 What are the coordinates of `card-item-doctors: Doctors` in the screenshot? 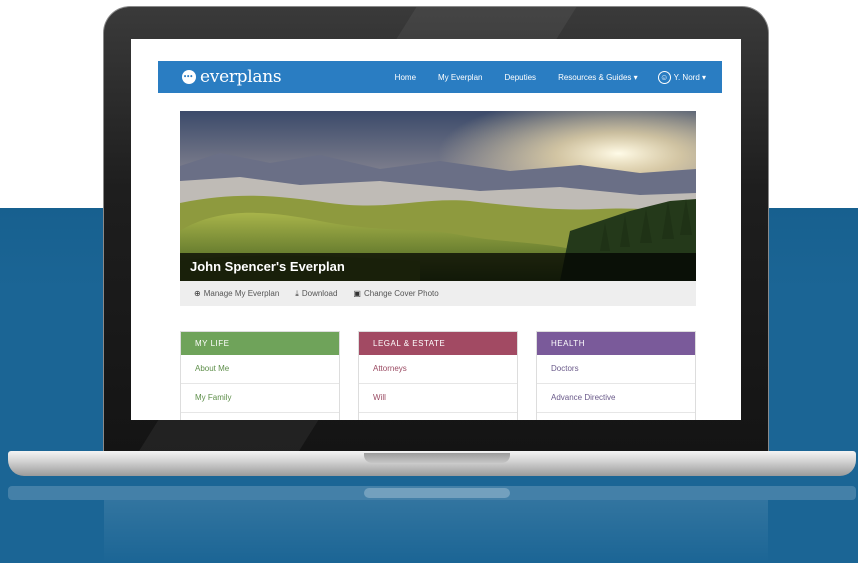 It's located at (616, 369).